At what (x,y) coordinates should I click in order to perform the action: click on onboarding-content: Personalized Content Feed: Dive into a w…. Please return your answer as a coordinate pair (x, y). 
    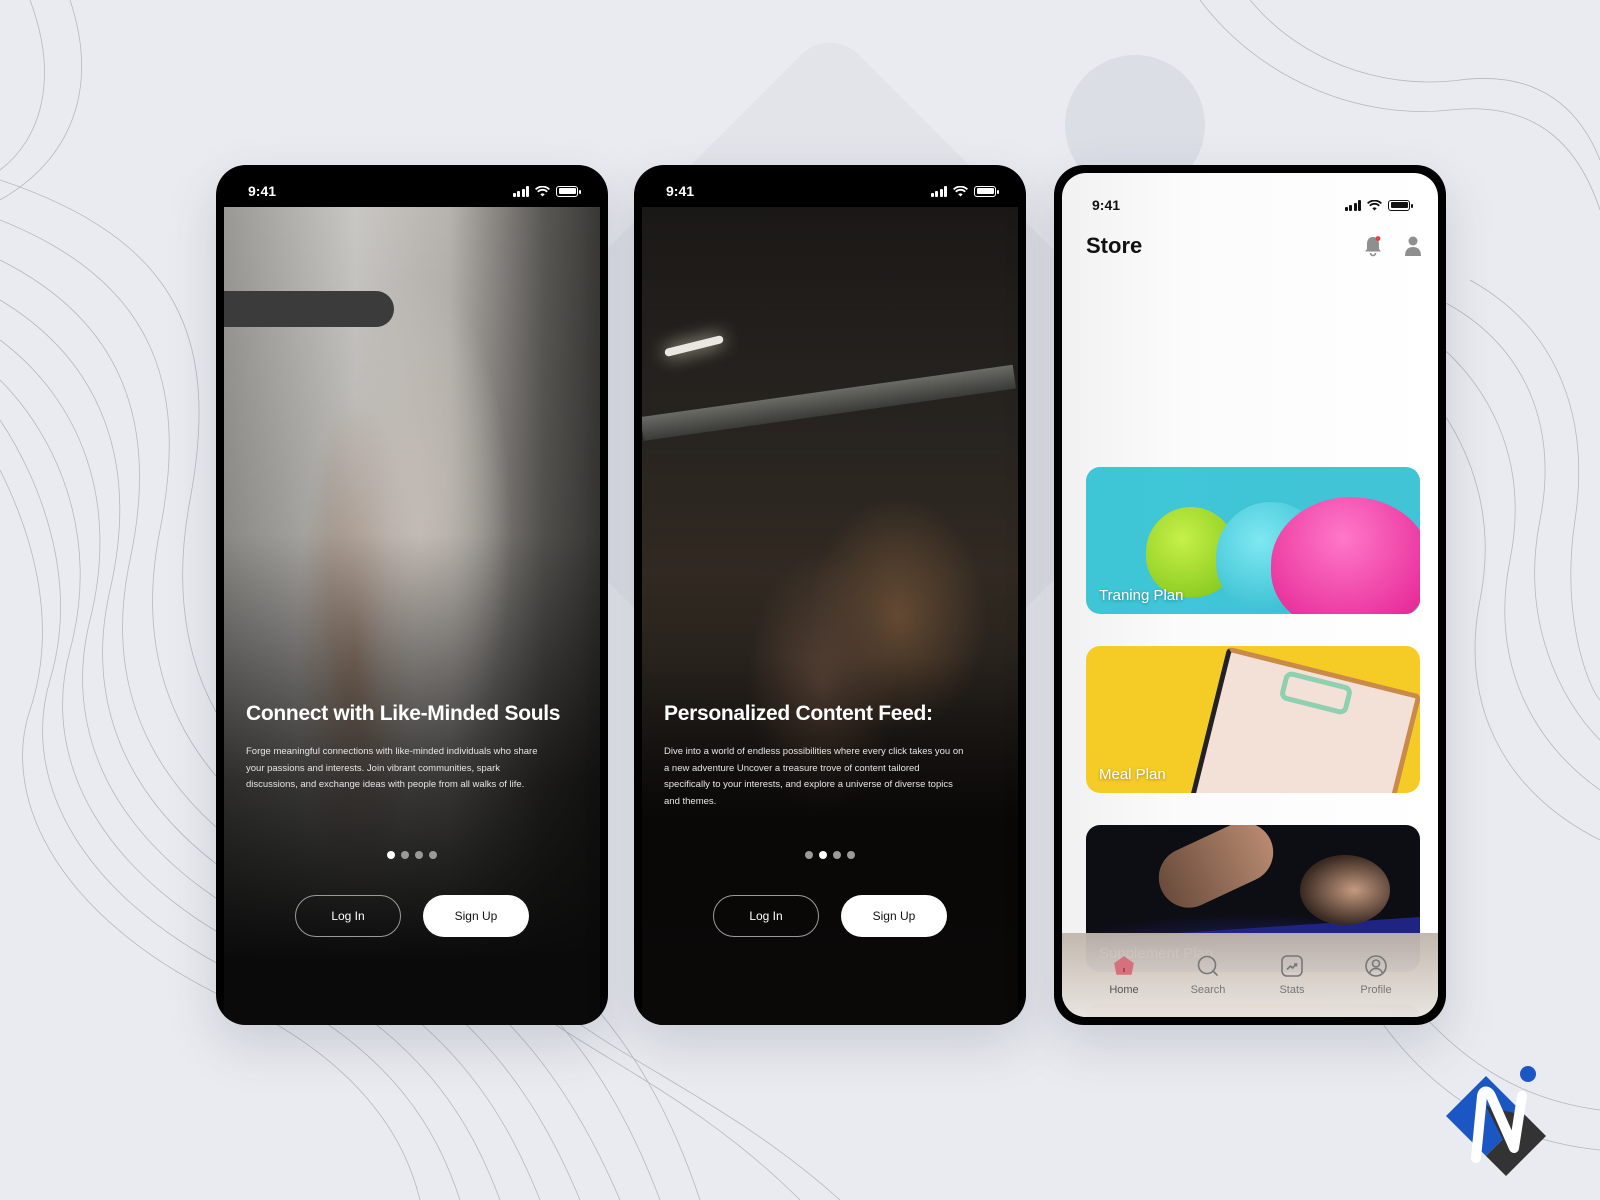
    Looking at the image, I should click on (838, 756).